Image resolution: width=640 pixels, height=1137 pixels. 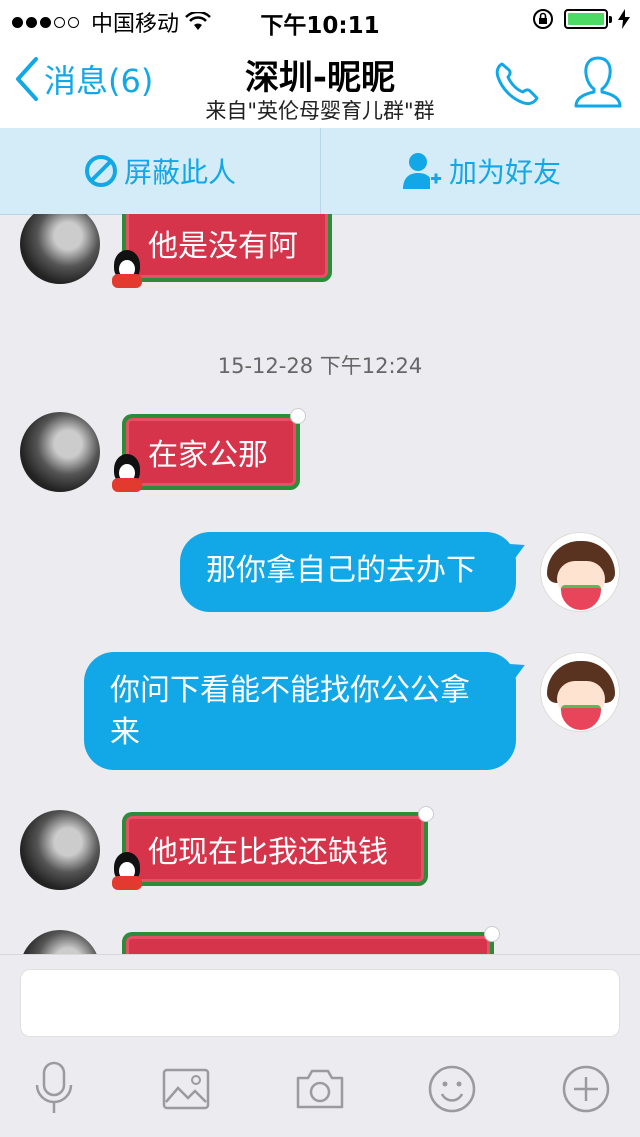 I want to click on image-button, so click(x=186, y=1089).